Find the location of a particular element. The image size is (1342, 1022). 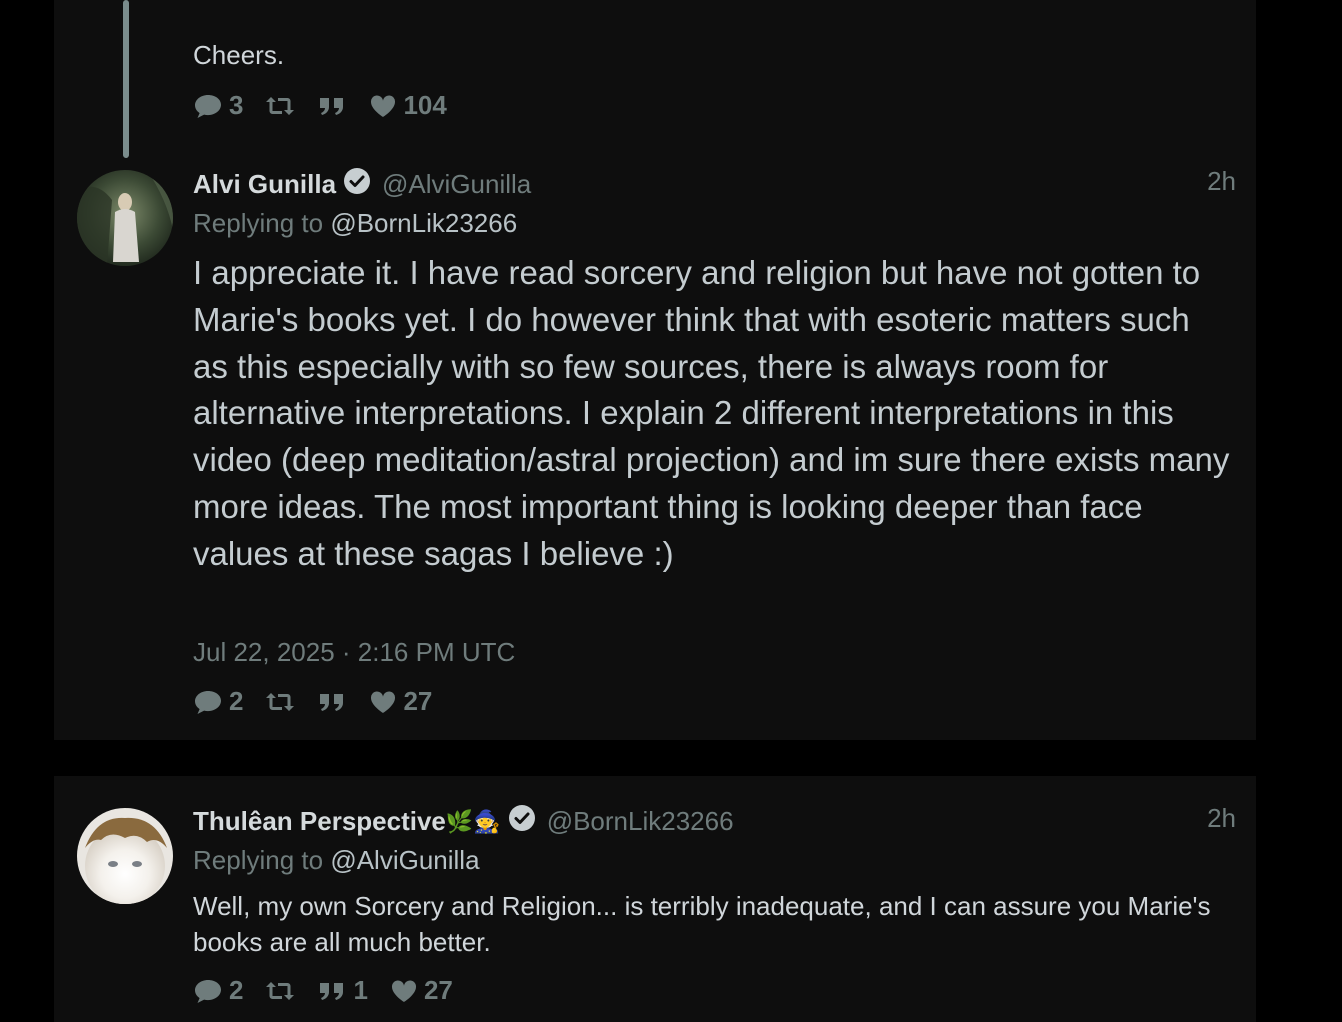

like-button: 104 is located at coordinates (408, 105).